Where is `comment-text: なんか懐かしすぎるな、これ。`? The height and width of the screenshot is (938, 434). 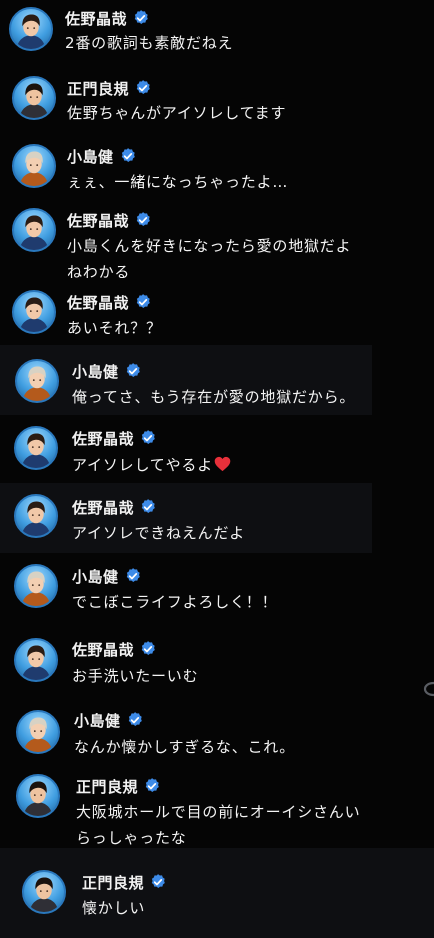
comment-text: なんか懐かしすぎるな、これ。 is located at coordinates (184, 747).